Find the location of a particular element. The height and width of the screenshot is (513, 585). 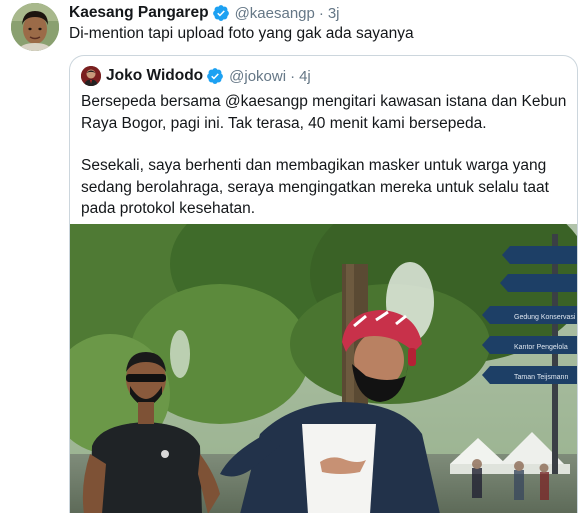

sign-label: Kantor Pengelola is located at coordinates (541, 347).